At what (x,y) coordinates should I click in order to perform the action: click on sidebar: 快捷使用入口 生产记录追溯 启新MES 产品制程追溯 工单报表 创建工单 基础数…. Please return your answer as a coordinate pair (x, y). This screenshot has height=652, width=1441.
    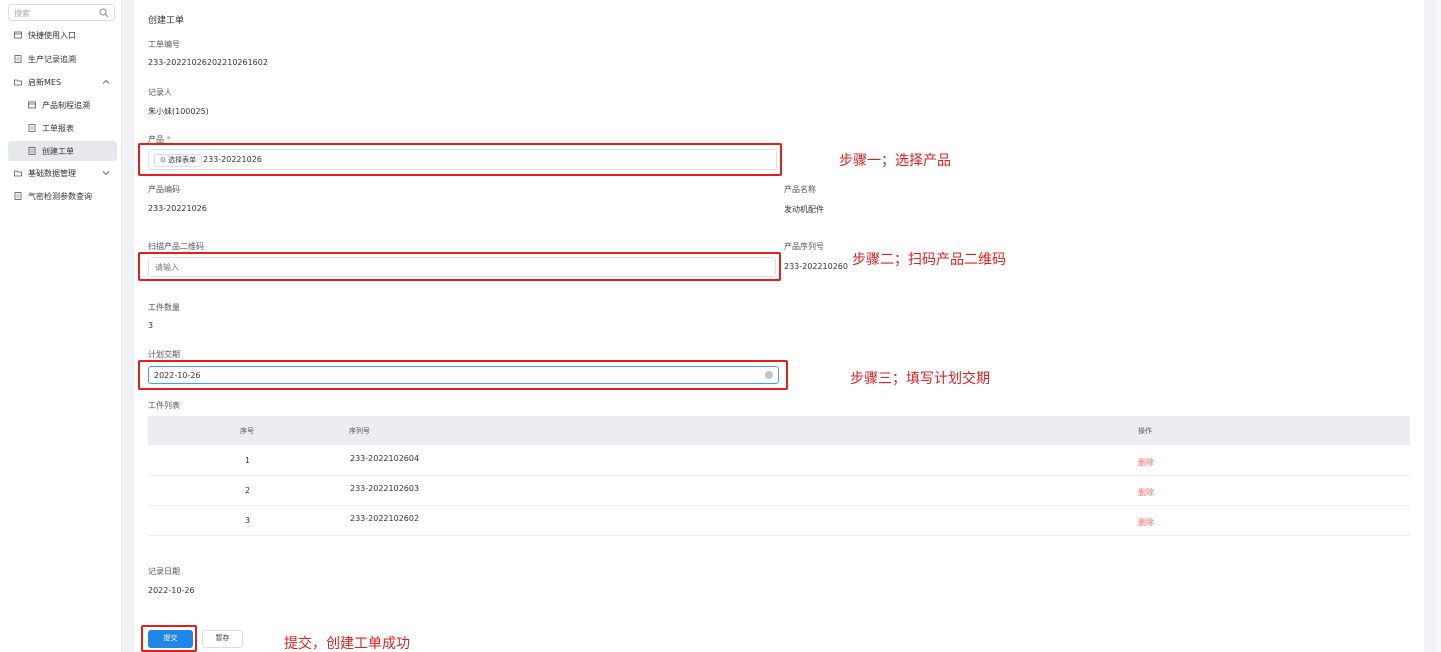
    Looking at the image, I should click on (61, 326).